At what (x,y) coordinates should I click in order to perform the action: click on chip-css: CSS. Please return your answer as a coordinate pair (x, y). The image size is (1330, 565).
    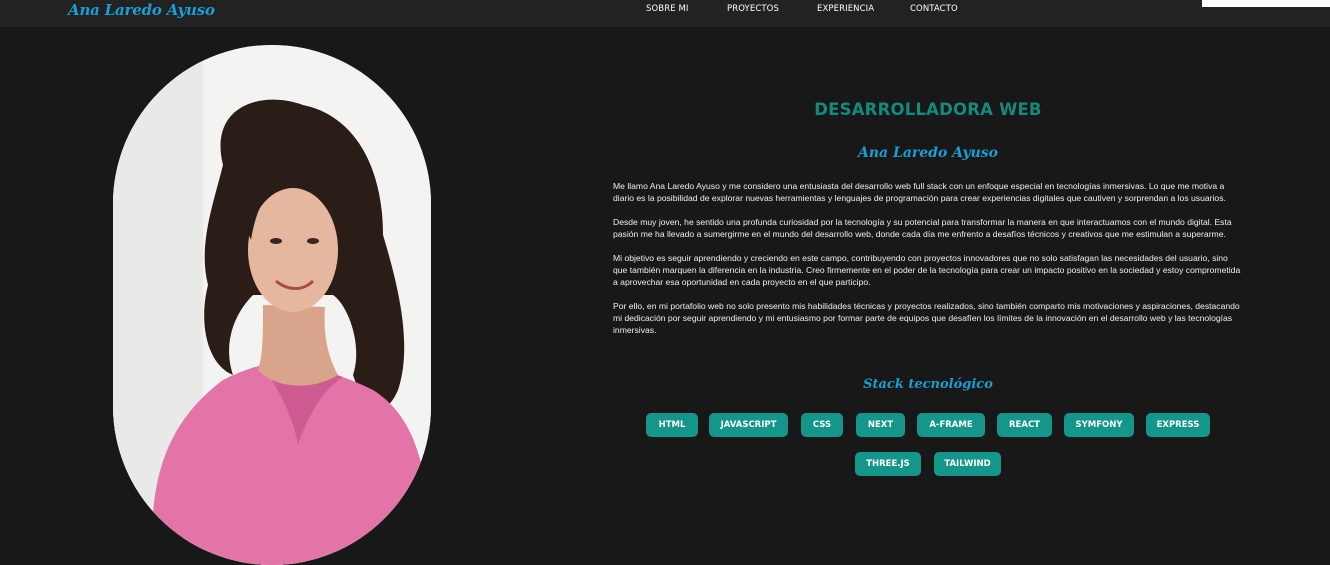
    Looking at the image, I should click on (822, 425).